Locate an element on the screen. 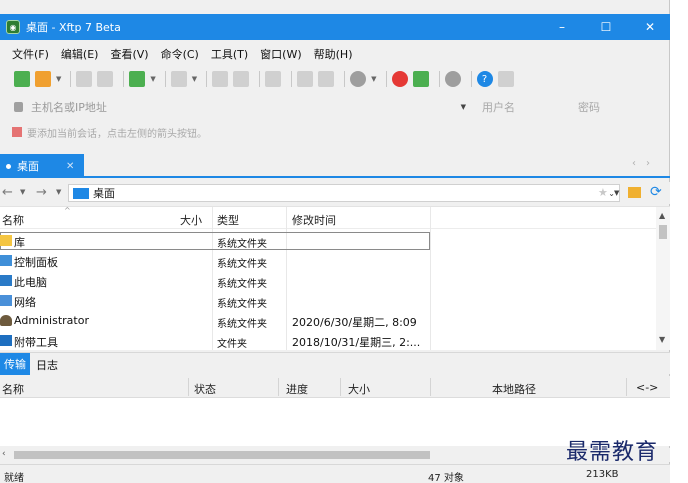 This screenshot has width=688, height=483. new-tab-icon is located at coordinates (137, 79).